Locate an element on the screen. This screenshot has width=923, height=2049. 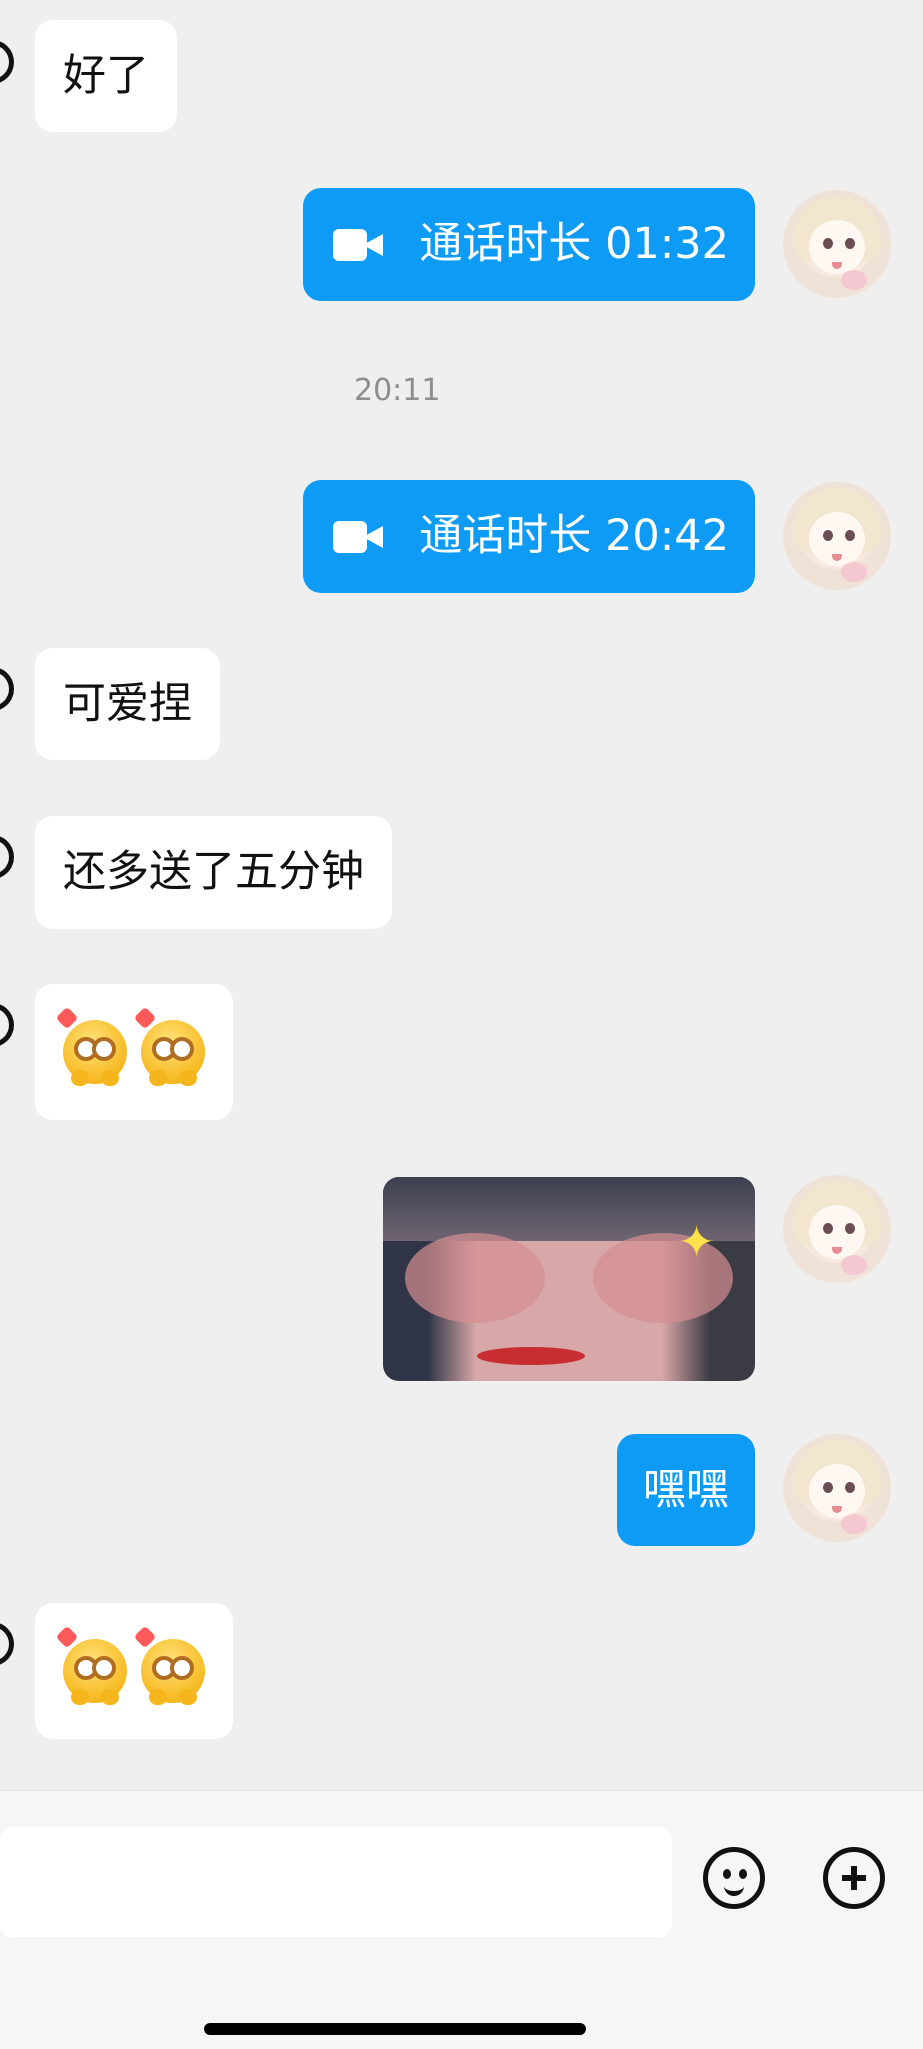
image-message: ✦ is located at coordinates (569, 1279).